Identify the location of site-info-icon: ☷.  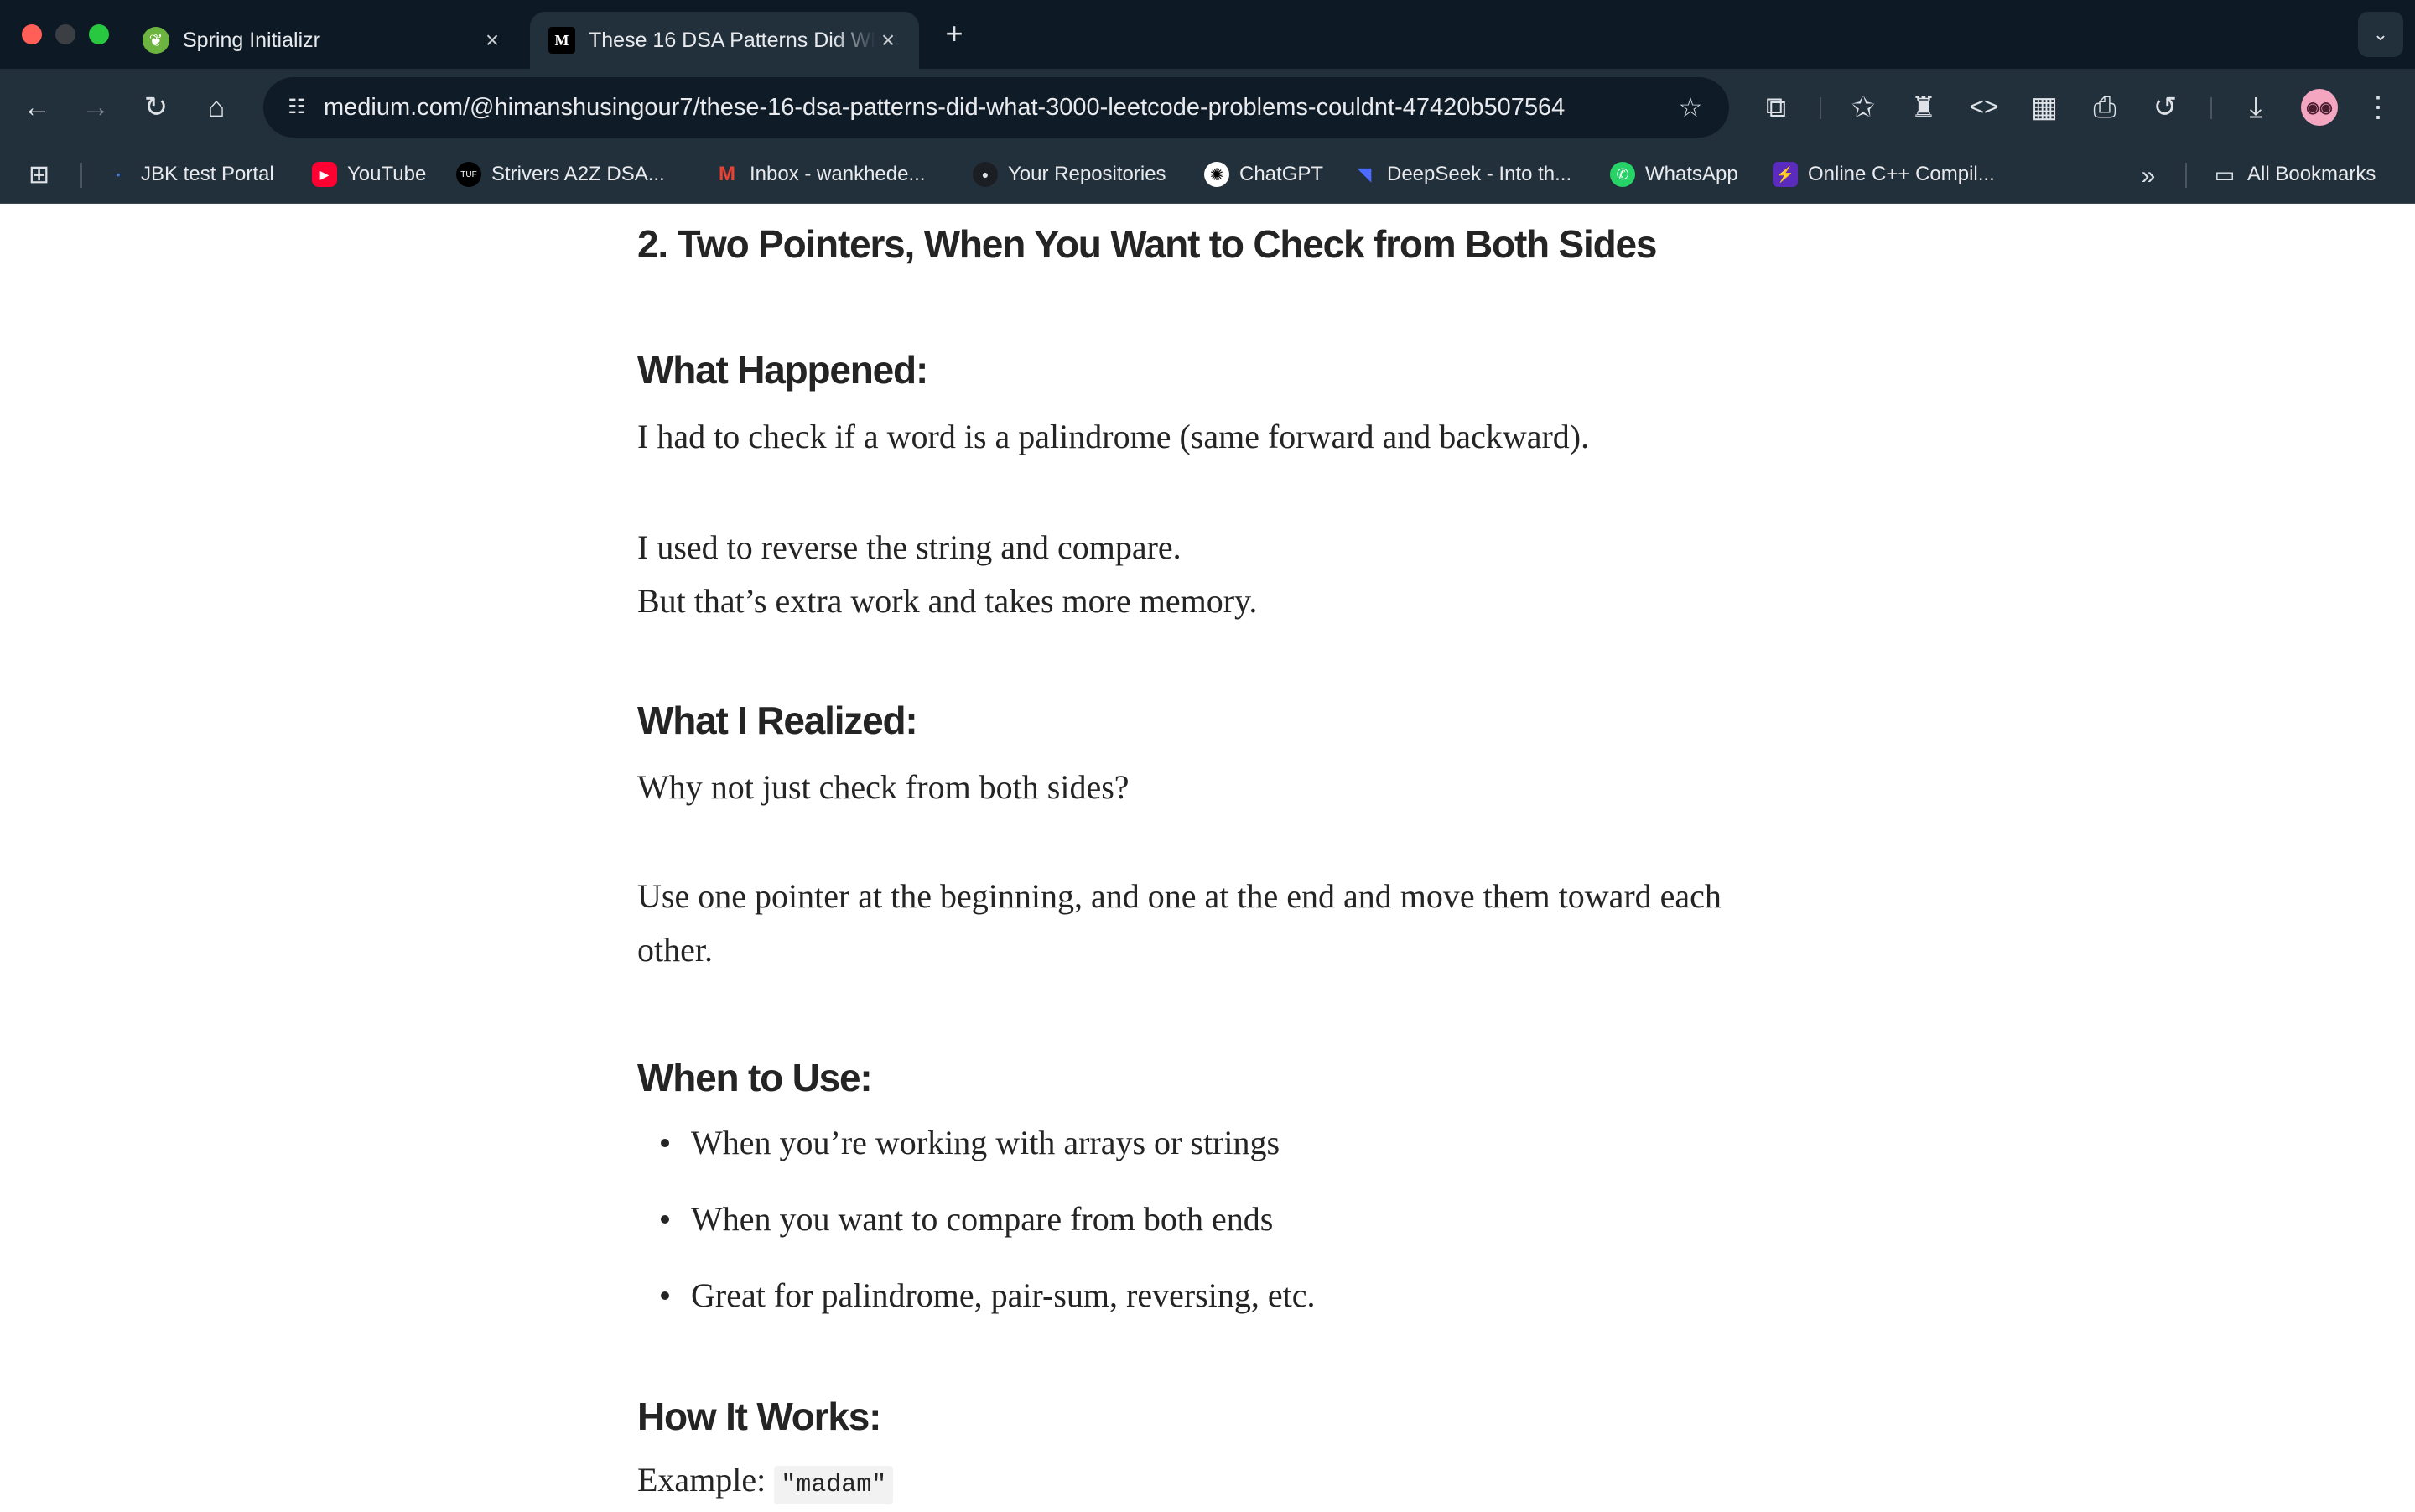
(297, 107).